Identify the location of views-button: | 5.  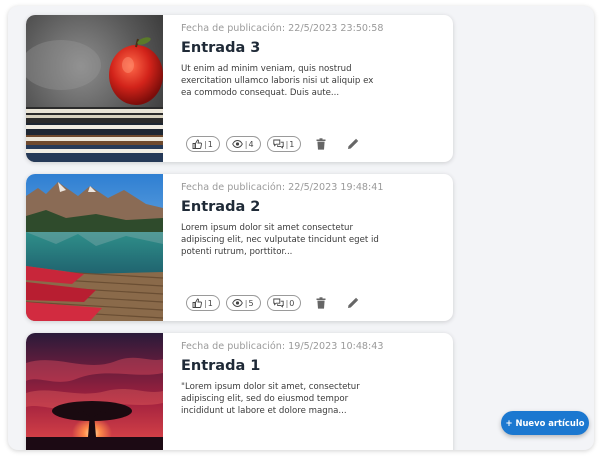
(243, 303).